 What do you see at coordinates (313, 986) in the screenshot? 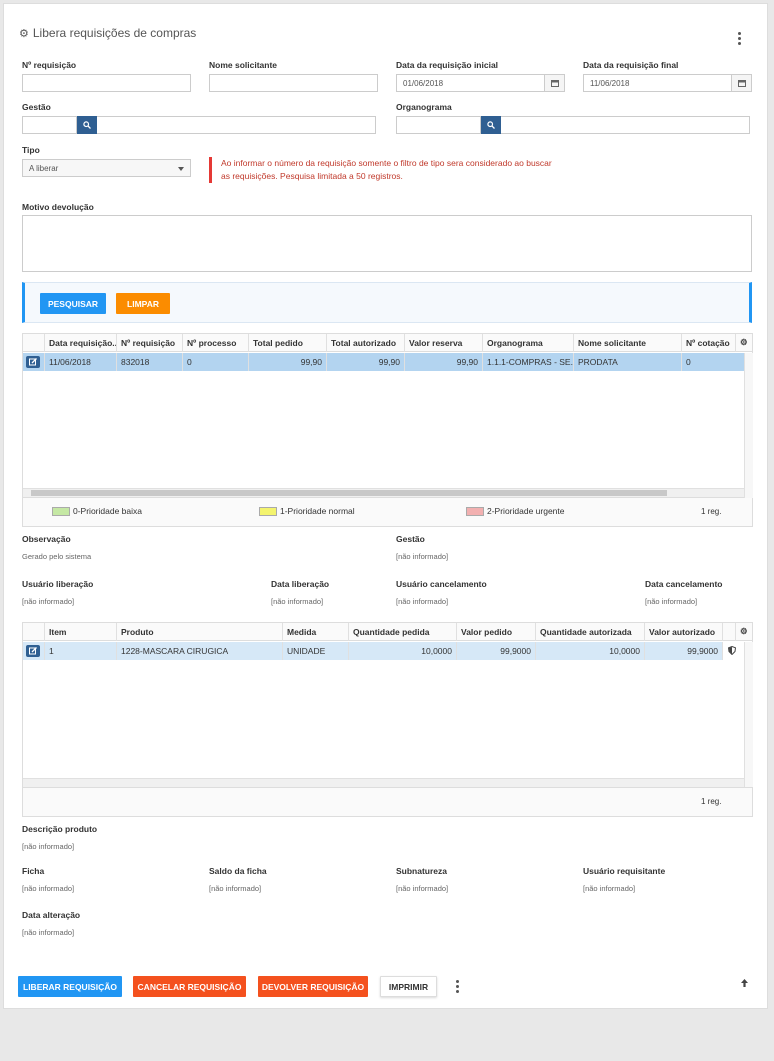
I see `devolver-requisicao-button: DEVOLVER REQUISIÇÃO` at bounding box center [313, 986].